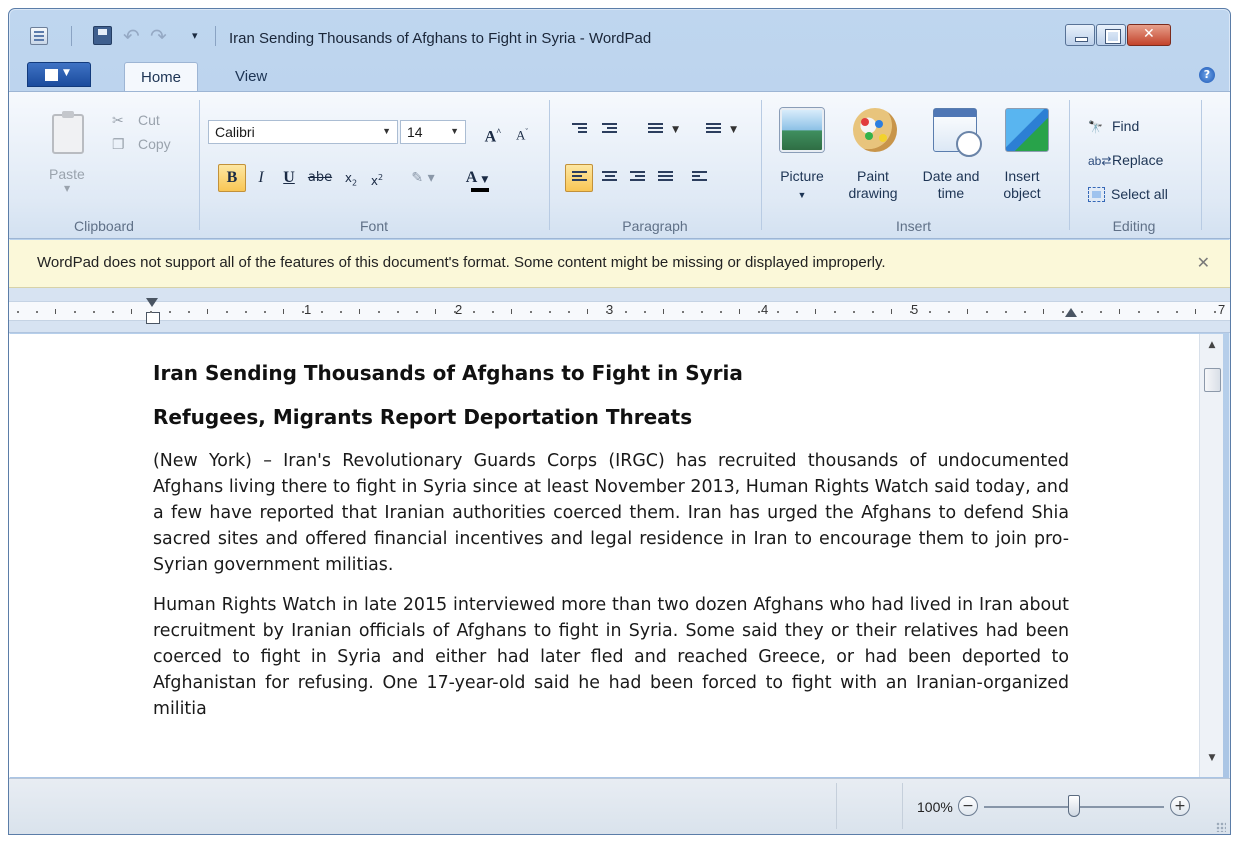 This screenshot has height=843, width=1239. I want to click on grow-font-button: A^, so click(493, 132).